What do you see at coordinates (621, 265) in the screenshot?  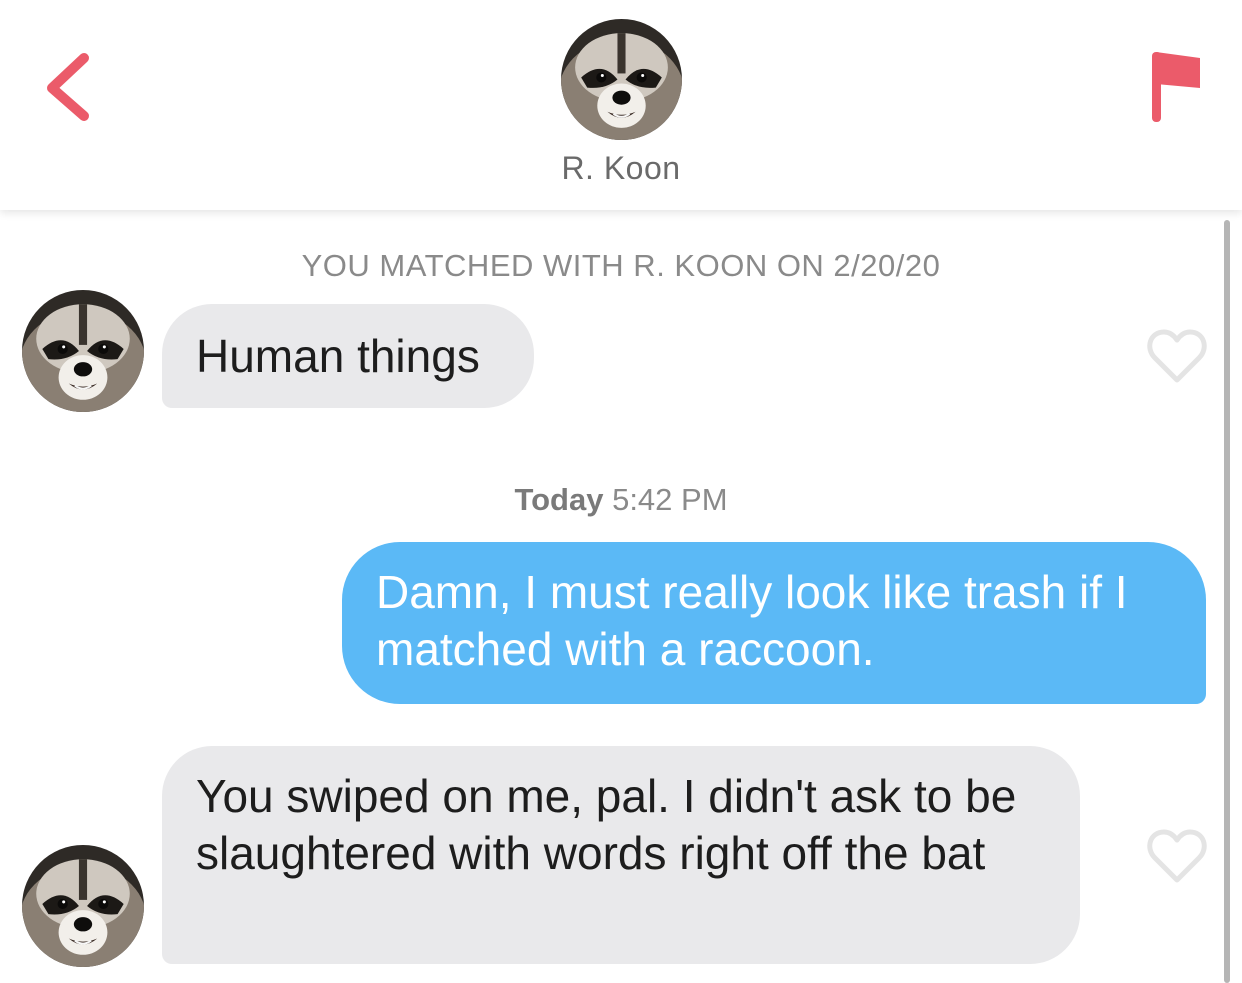 I see `match-notice: YOU MATCHED WITH R. KOON ON 2/20/20` at bounding box center [621, 265].